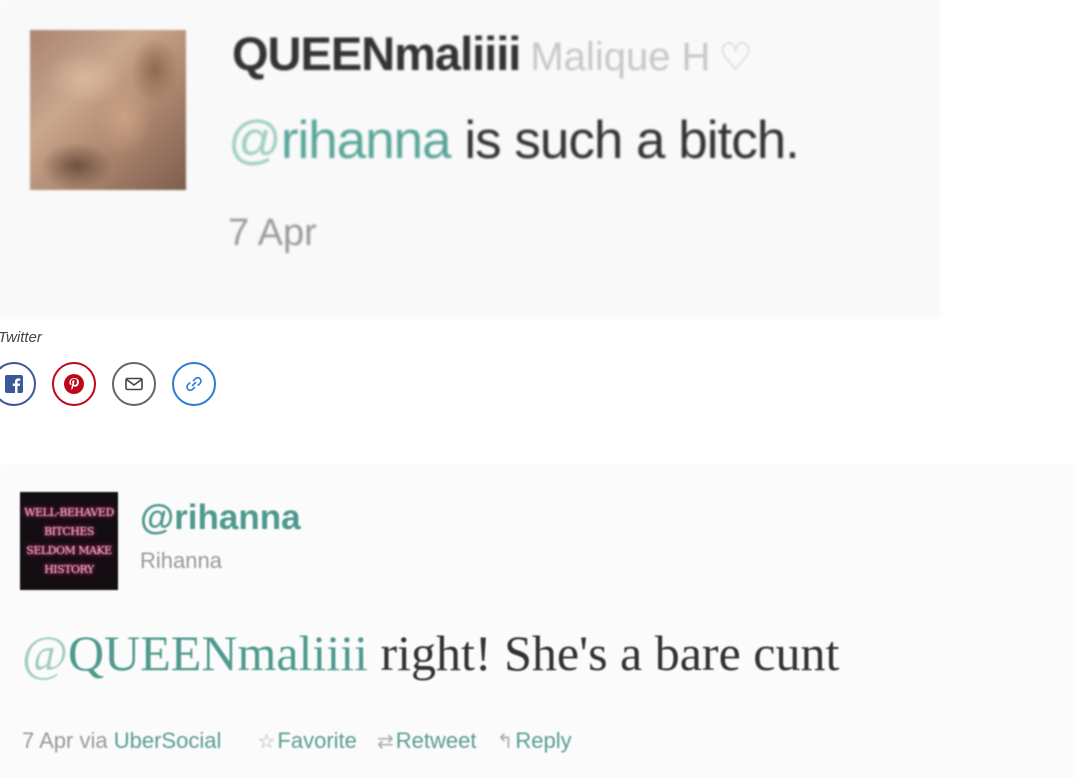  I want to click on via-label: via, so click(93, 740).